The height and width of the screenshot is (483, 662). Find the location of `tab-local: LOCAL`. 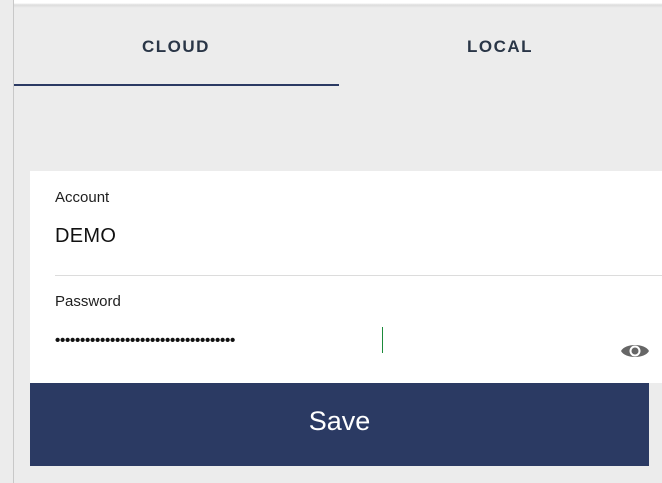

tab-local: LOCAL is located at coordinates (500, 49).